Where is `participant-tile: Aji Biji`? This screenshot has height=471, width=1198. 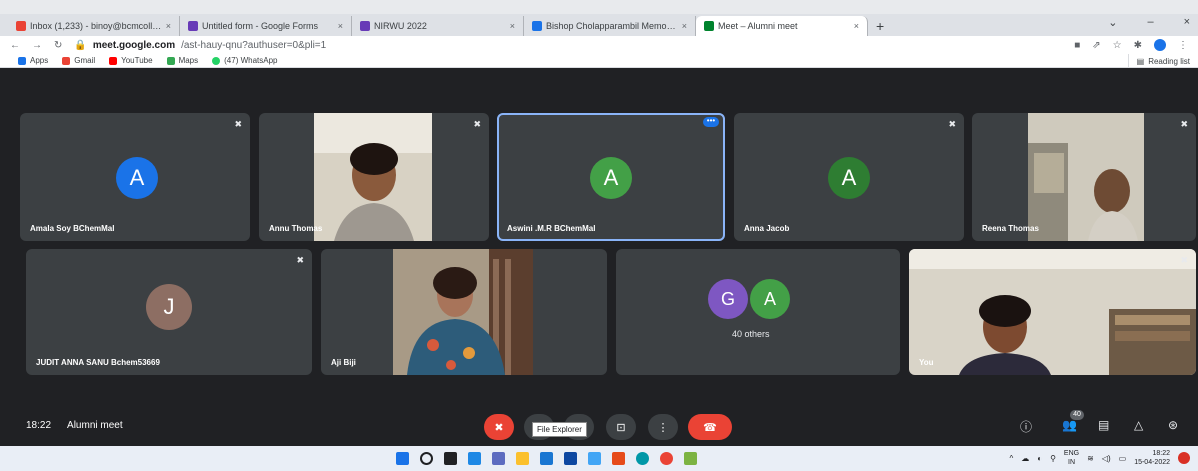 participant-tile: Aji Biji is located at coordinates (464, 312).